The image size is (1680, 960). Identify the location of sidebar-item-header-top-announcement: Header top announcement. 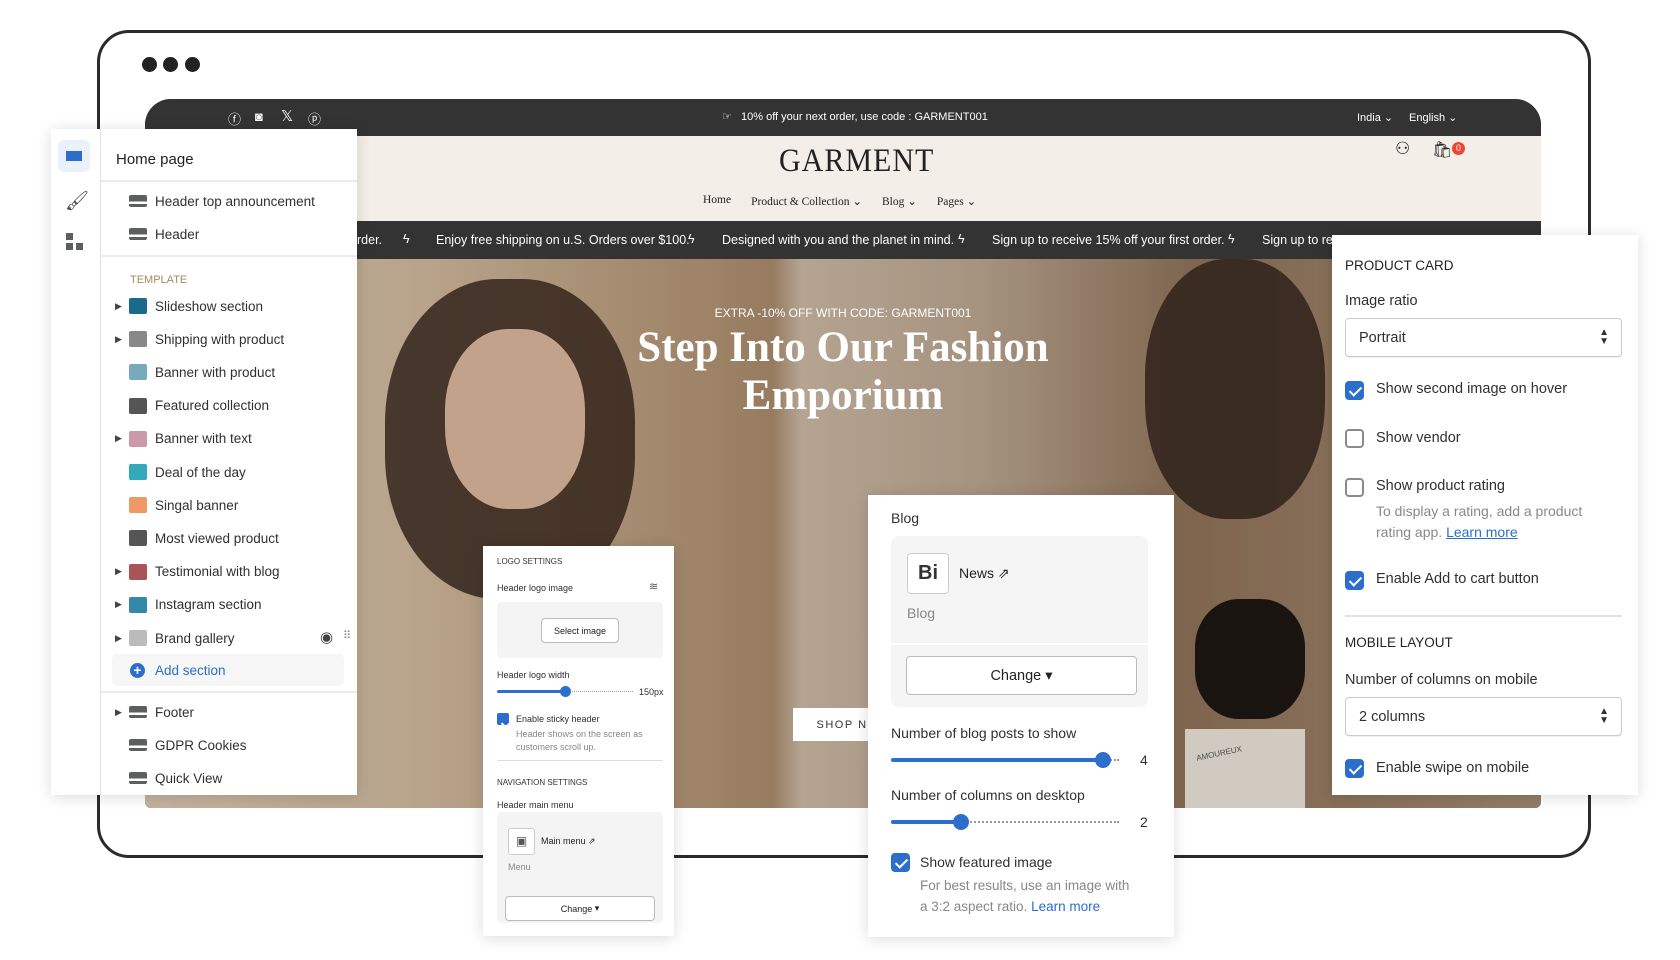
(235, 201).